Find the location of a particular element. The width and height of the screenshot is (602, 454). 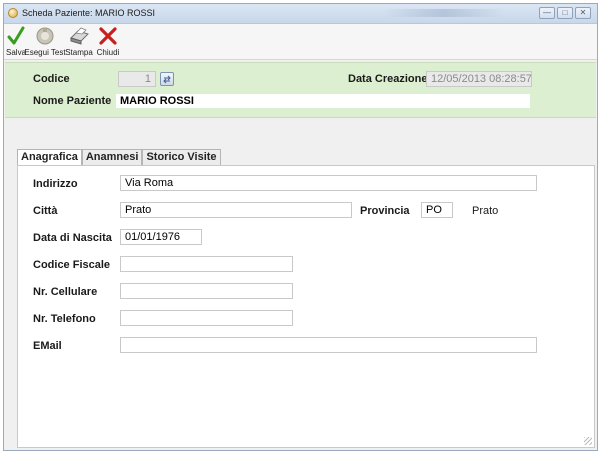

codice-label: Codice is located at coordinates (51, 79).